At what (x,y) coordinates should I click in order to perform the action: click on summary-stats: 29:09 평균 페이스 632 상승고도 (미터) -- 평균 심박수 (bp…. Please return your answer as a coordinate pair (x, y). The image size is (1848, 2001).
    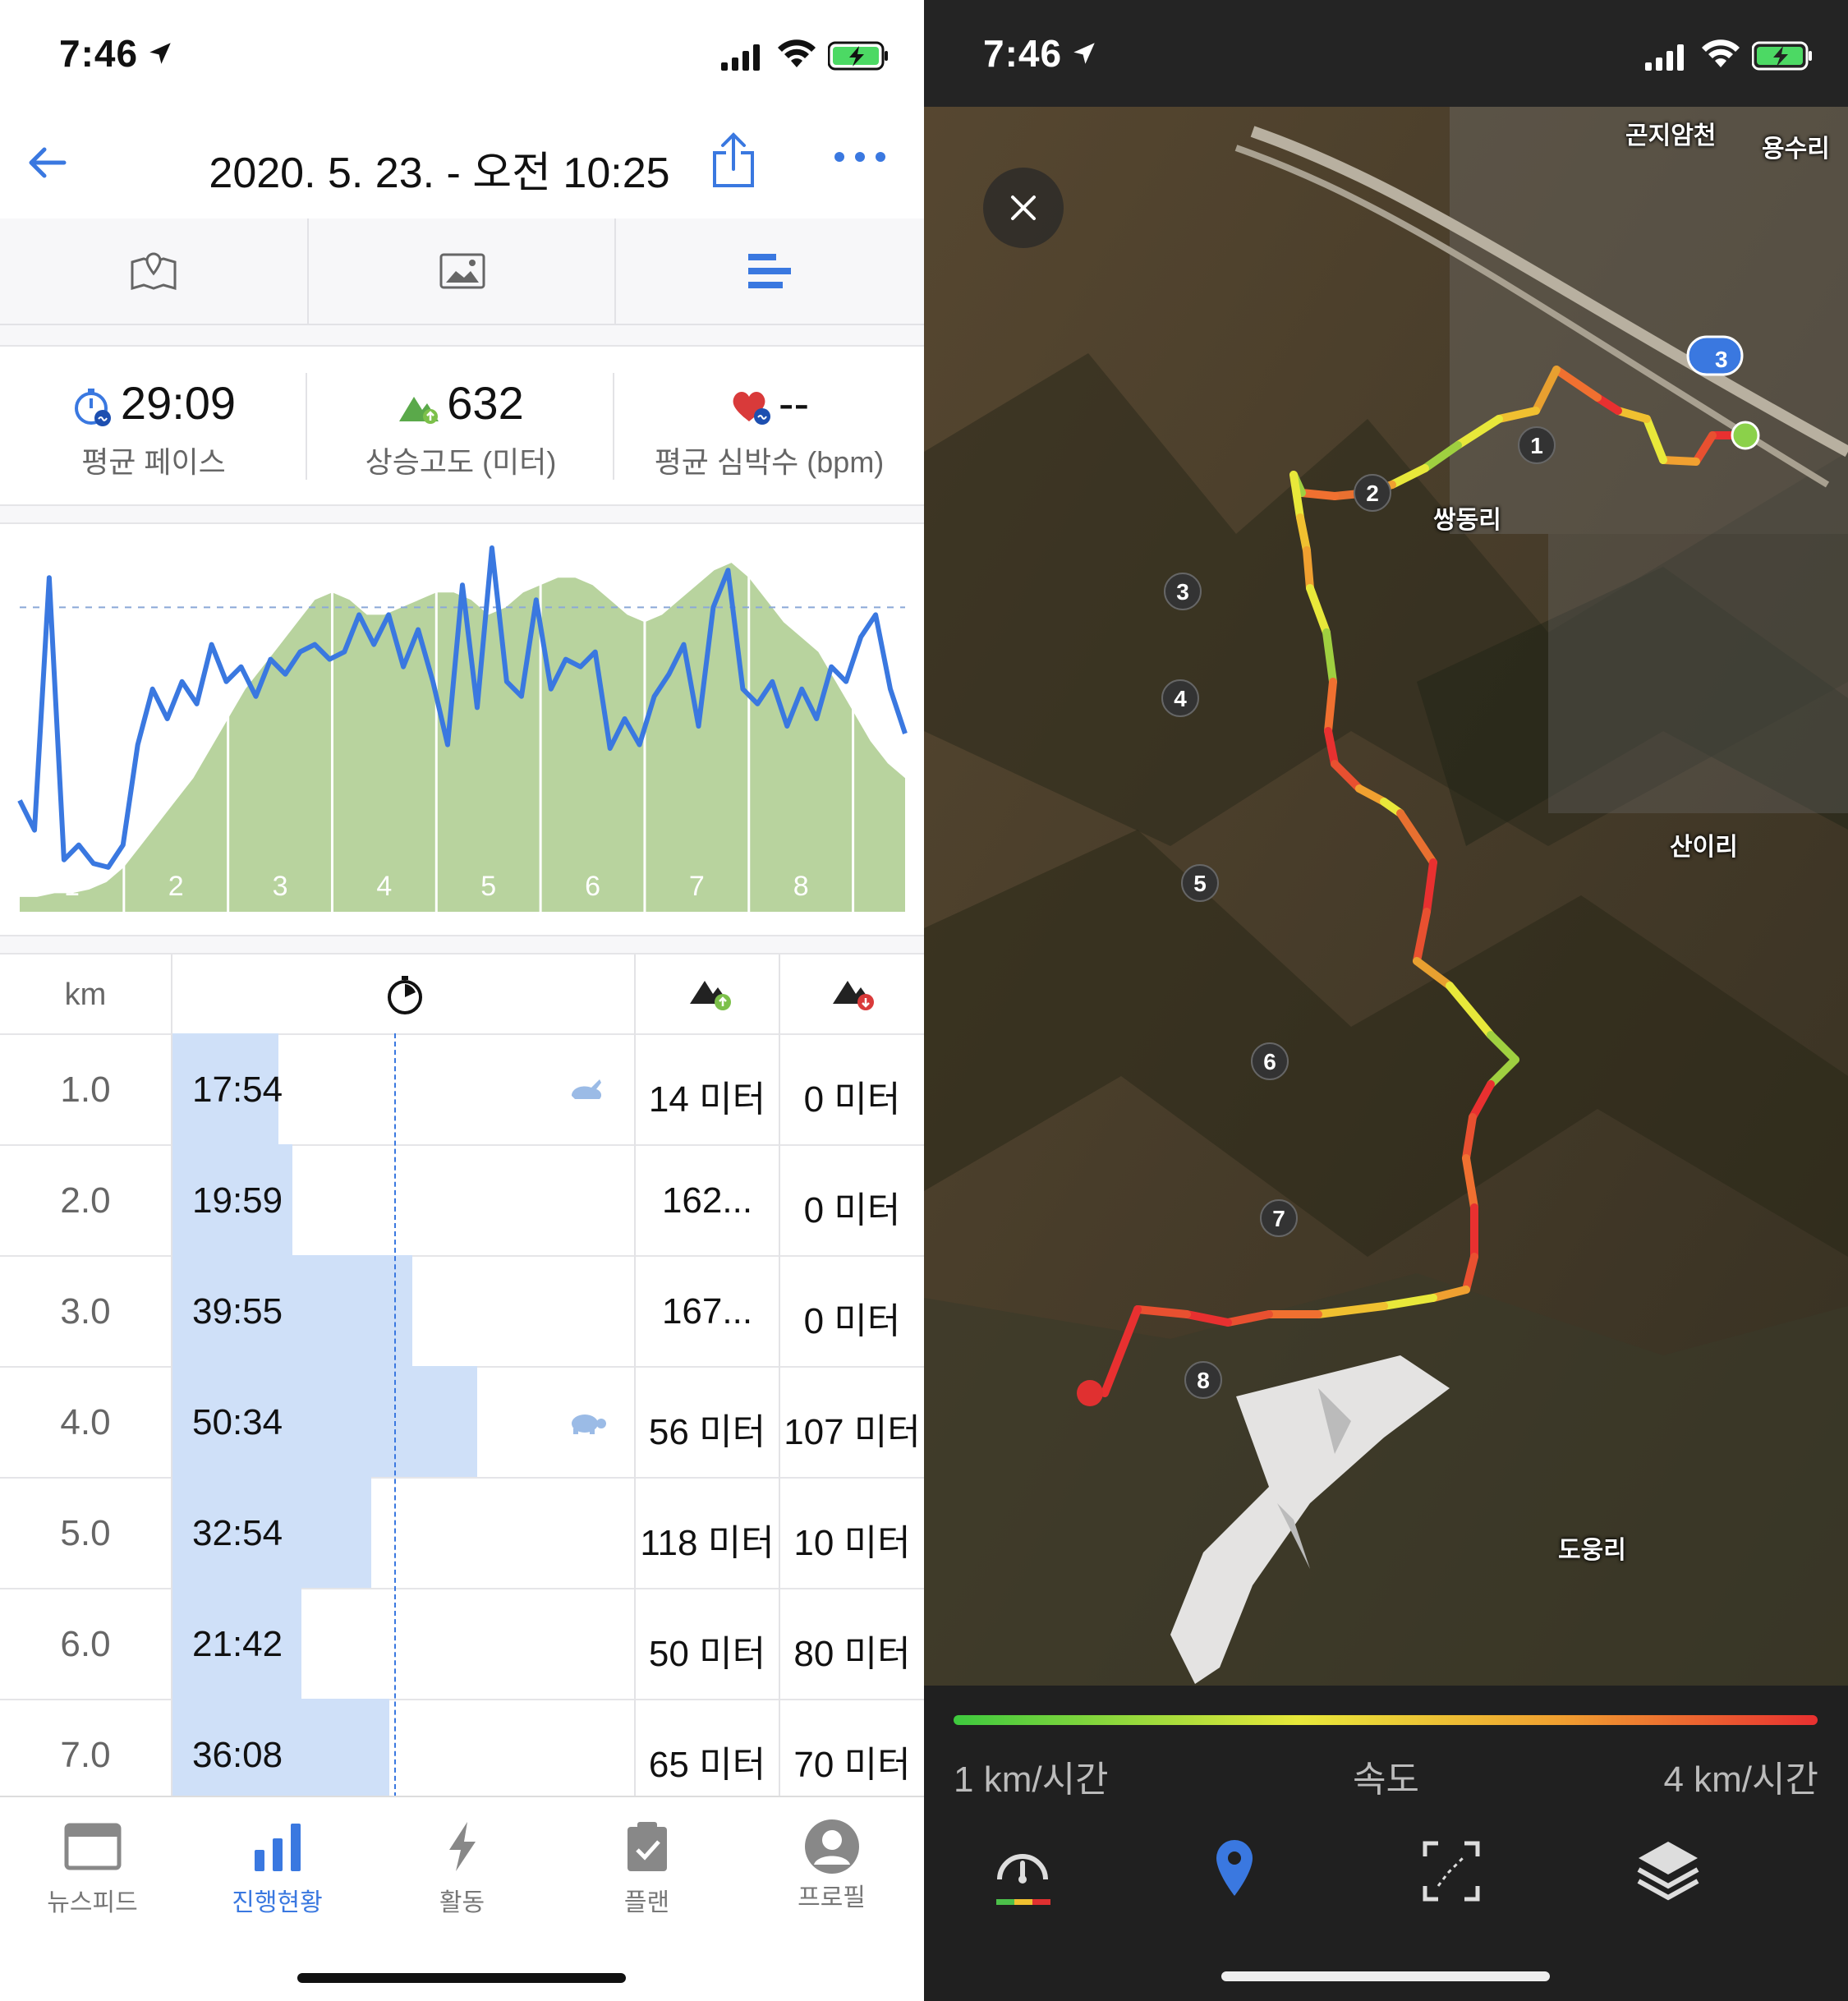
    Looking at the image, I should click on (462, 425).